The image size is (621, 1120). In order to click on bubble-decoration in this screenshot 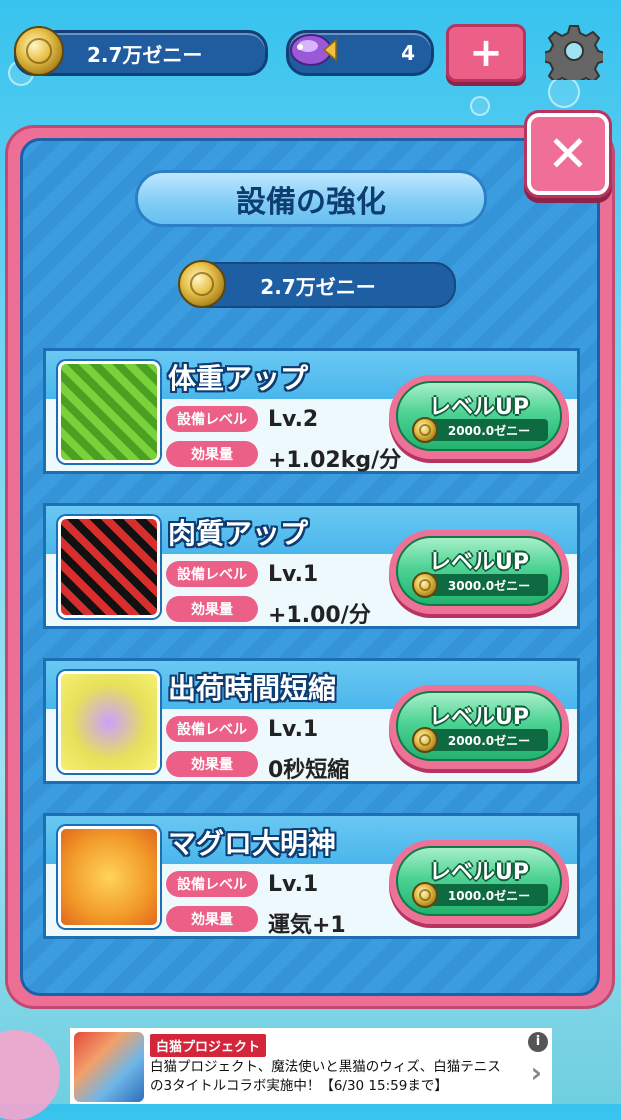, I will do `click(30, 1075)`.